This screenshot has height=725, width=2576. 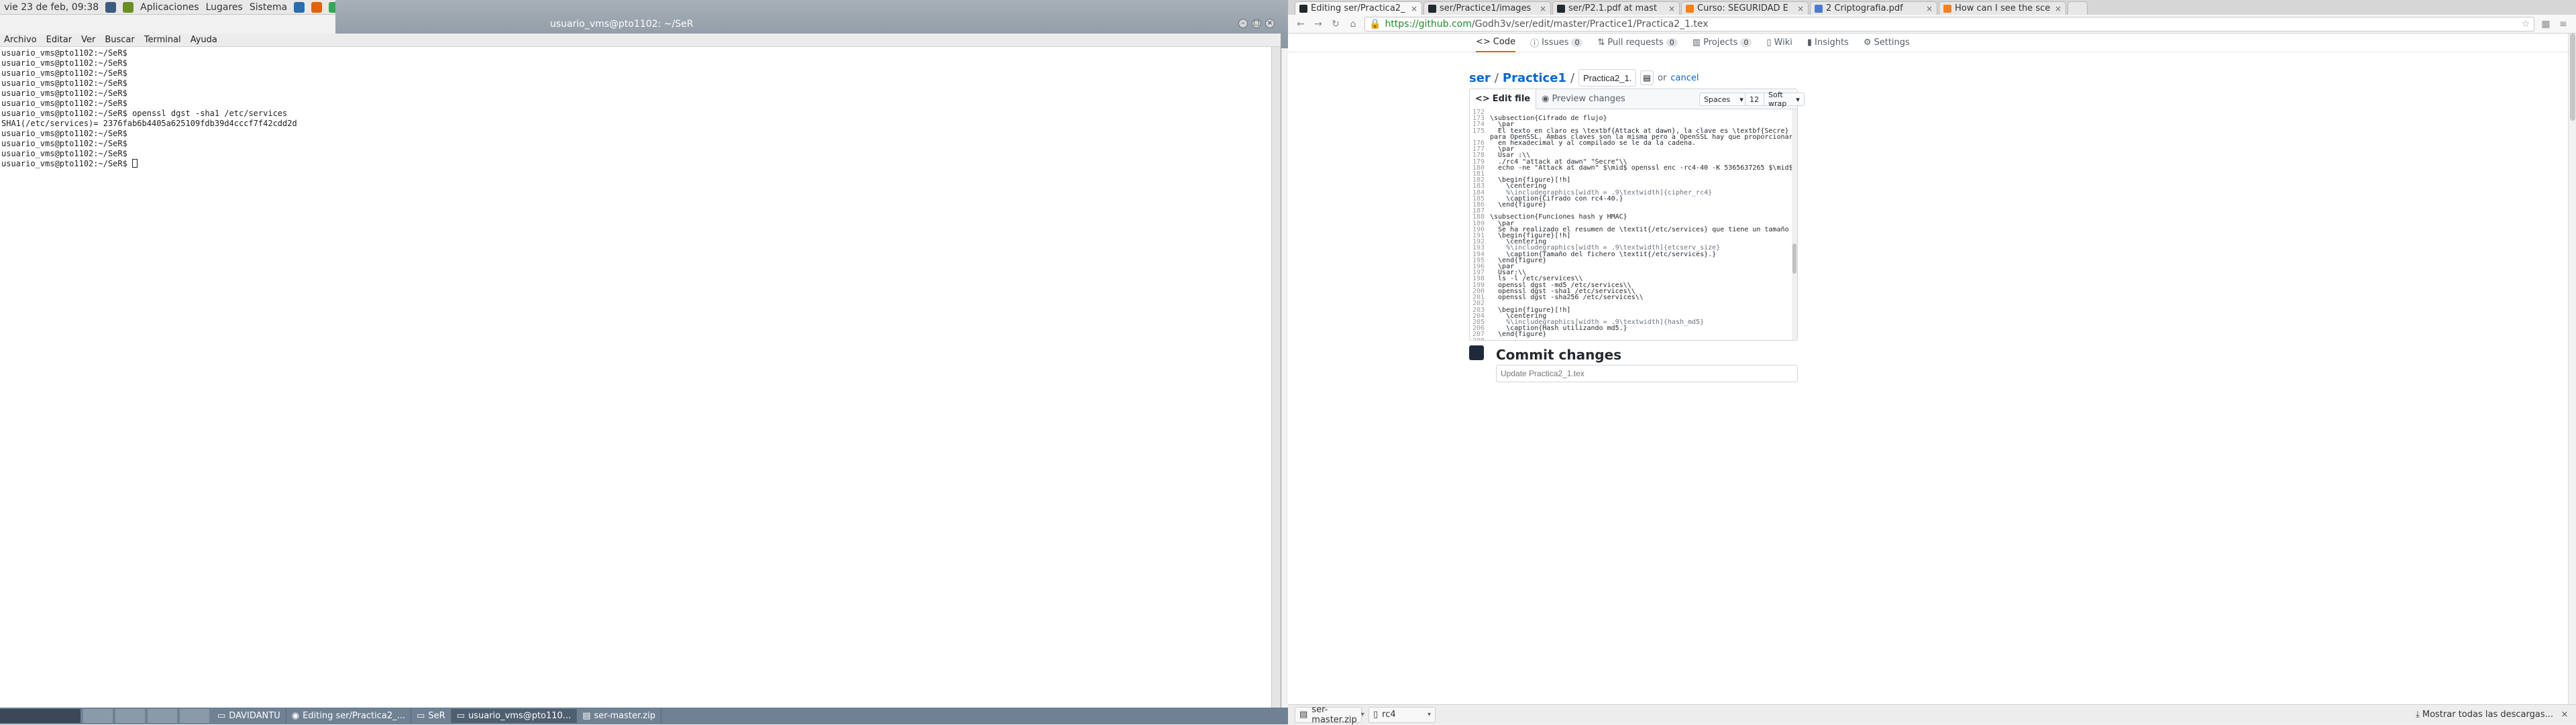 I want to click on launcher-icon, so click(x=111, y=7).